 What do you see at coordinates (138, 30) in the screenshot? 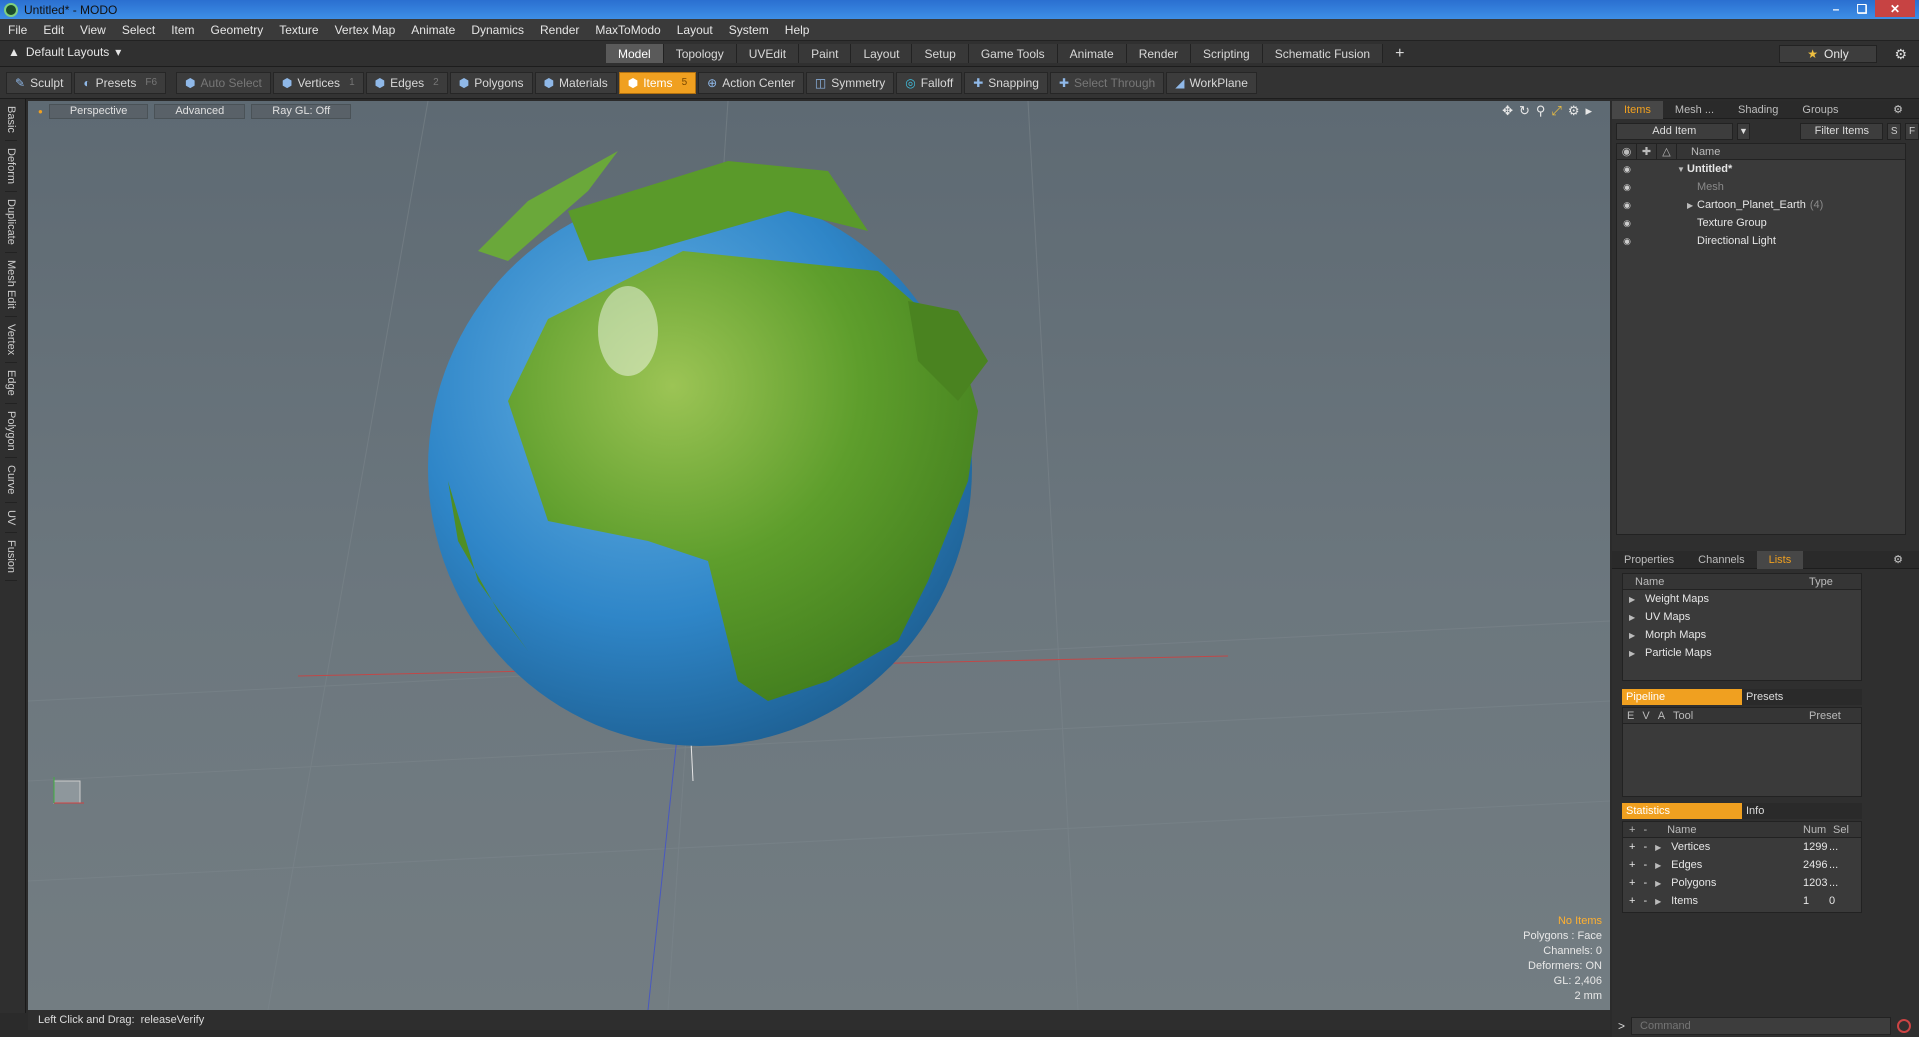
I see `menu-select: Select` at bounding box center [138, 30].